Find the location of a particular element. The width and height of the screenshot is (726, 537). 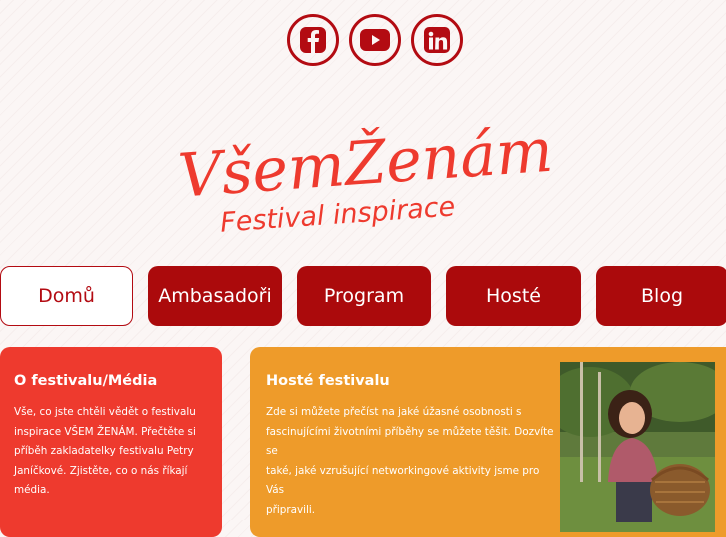

nav-home-label: Domů is located at coordinates (66, 296).